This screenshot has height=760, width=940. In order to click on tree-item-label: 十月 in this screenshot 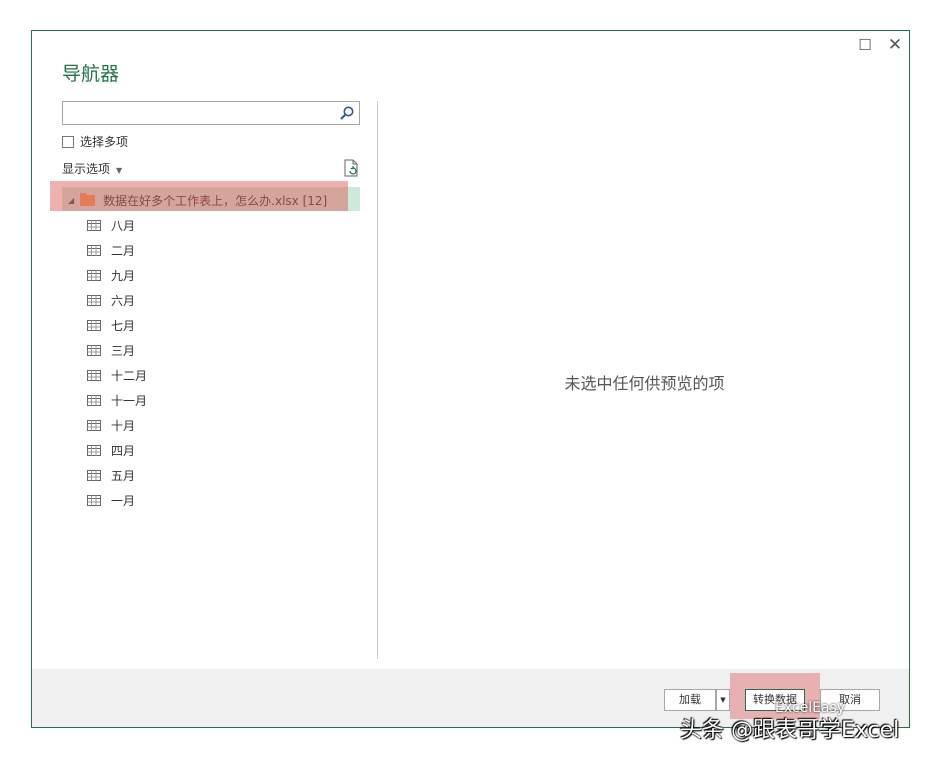, I will do `click(123, 426)`.